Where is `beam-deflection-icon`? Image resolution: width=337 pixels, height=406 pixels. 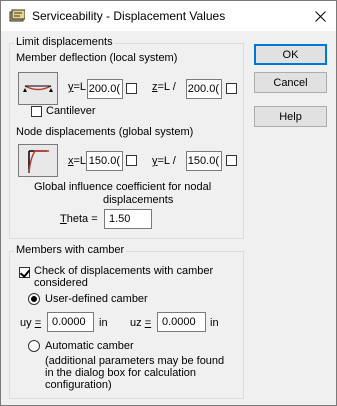
beam-deflection-icon is located at coordinates (38, 88).